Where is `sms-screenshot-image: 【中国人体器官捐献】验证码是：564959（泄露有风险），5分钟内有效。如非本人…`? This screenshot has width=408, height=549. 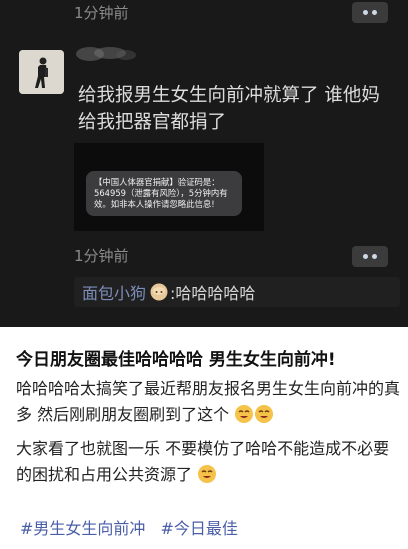
sms-screenshot-image: 【中国人体器官捐献】验证码是：564959（泄露有风险），5分钟内有效。如非本人… is located at coordinates (169, 187).